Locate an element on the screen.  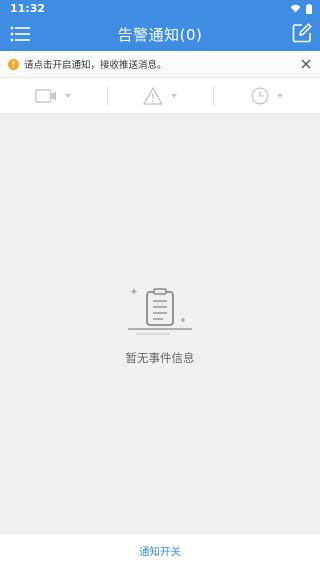
menu-icon is located at coordinates (20, 34).